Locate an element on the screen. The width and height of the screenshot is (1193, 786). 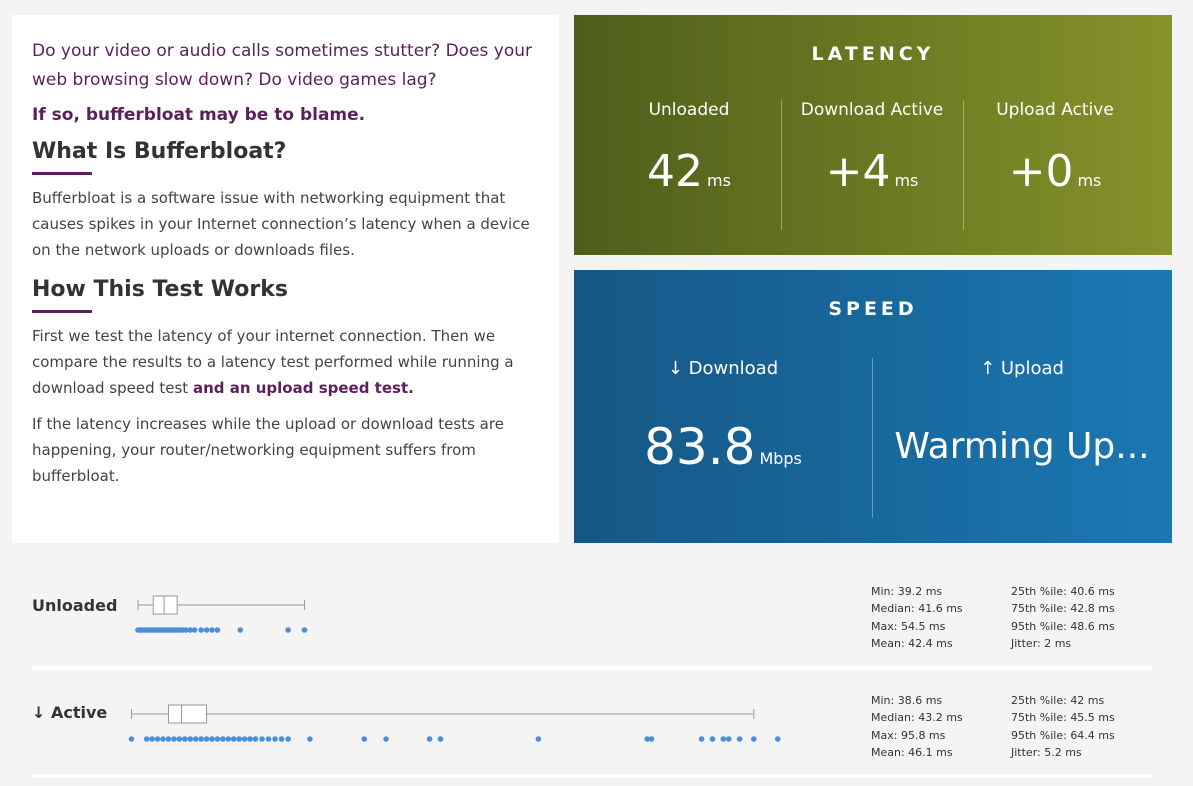
speed-title: SPEED is located at coordinates (873, 309).